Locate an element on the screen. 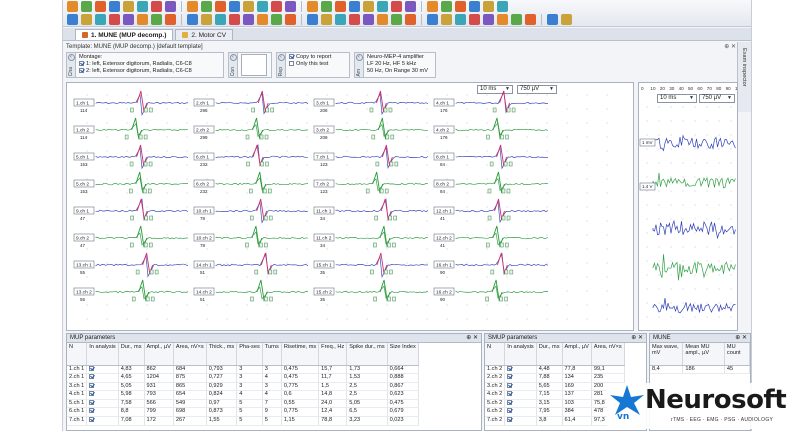  exam-inspector-tab: Exam inspector is located at coordinates (744, 77).